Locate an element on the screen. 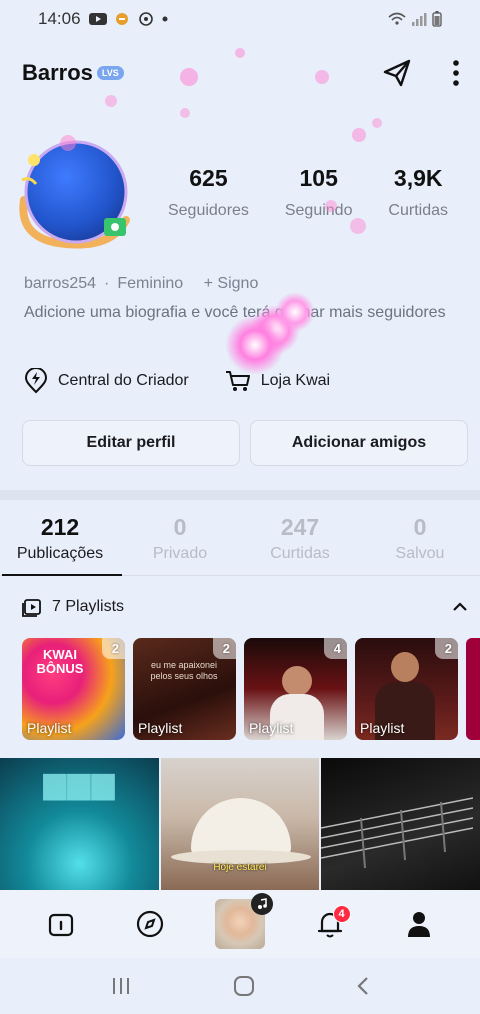 The image size is (480, 1014). note-glyph is located at coordinates (262, 903).